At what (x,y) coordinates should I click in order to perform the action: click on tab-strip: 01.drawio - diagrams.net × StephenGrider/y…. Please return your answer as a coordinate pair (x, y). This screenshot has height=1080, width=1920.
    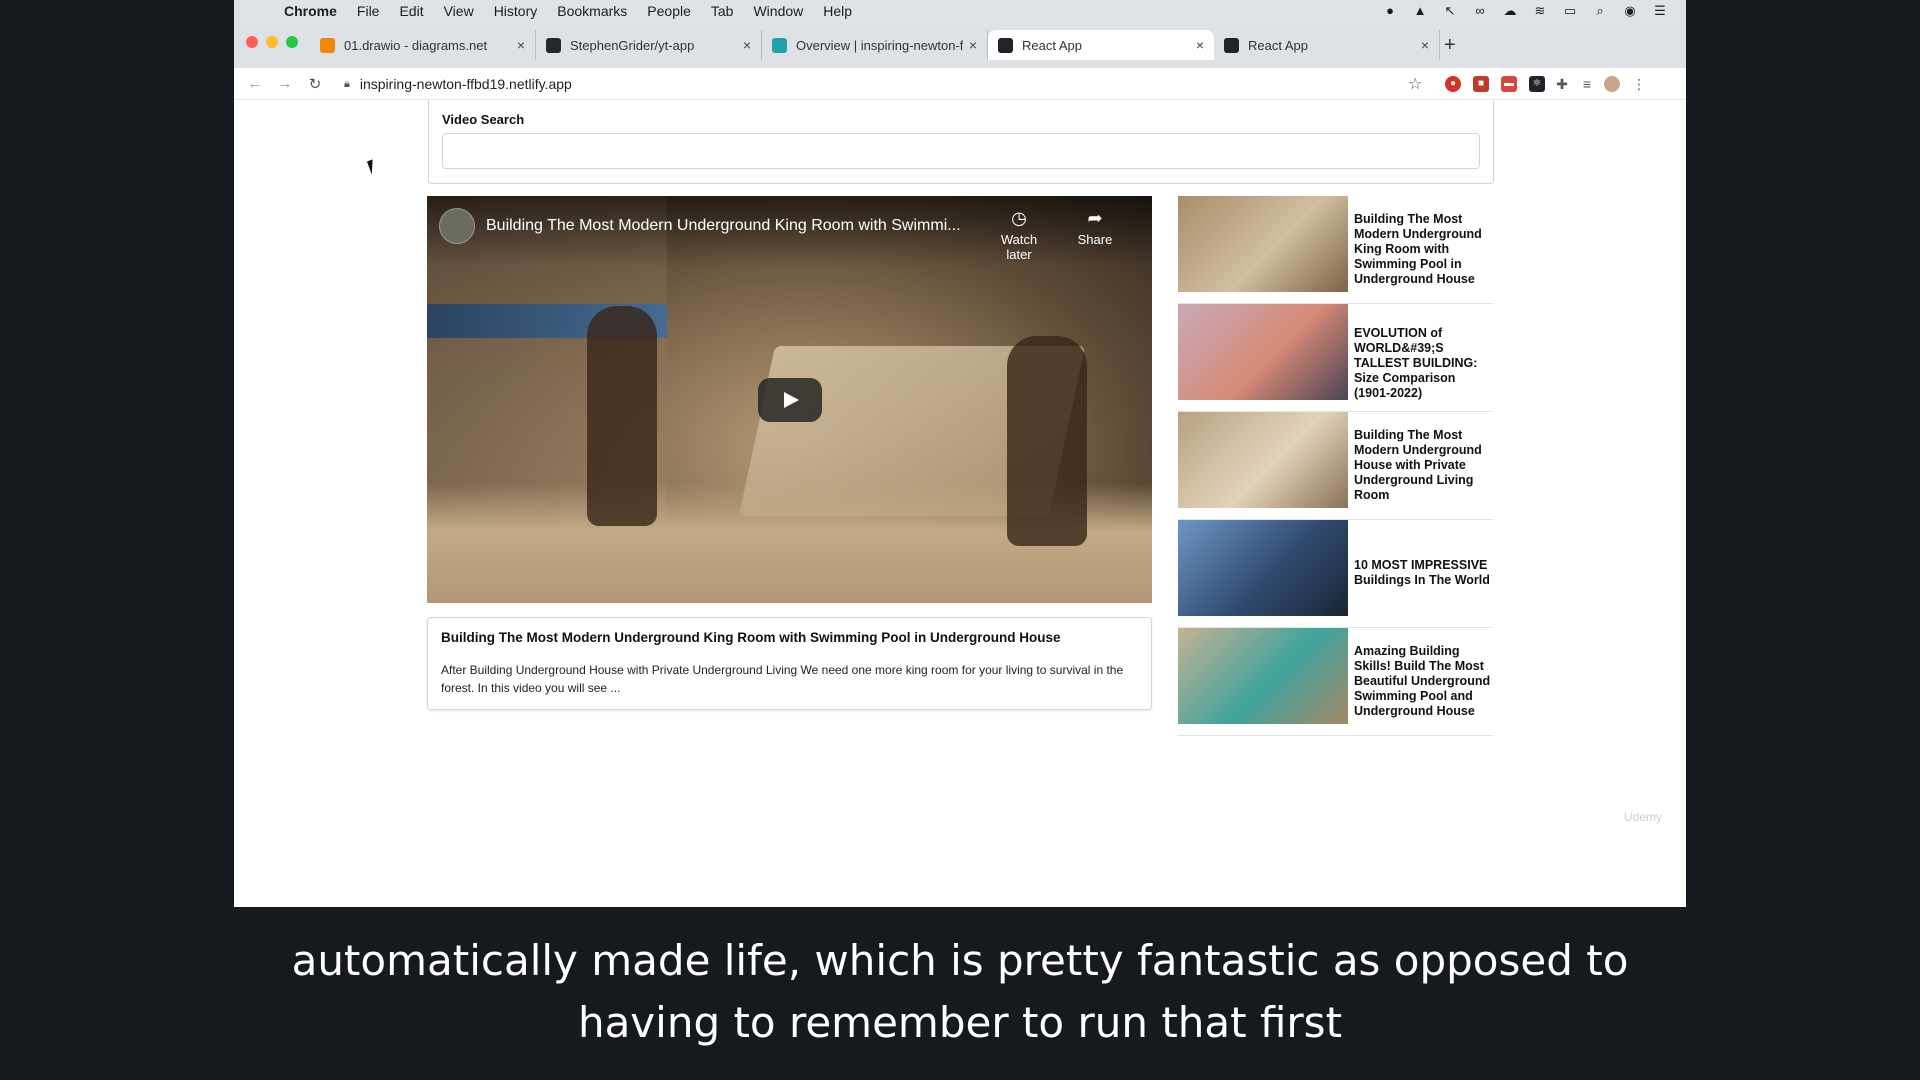
    Looking at the image, I should click on (960, 45).